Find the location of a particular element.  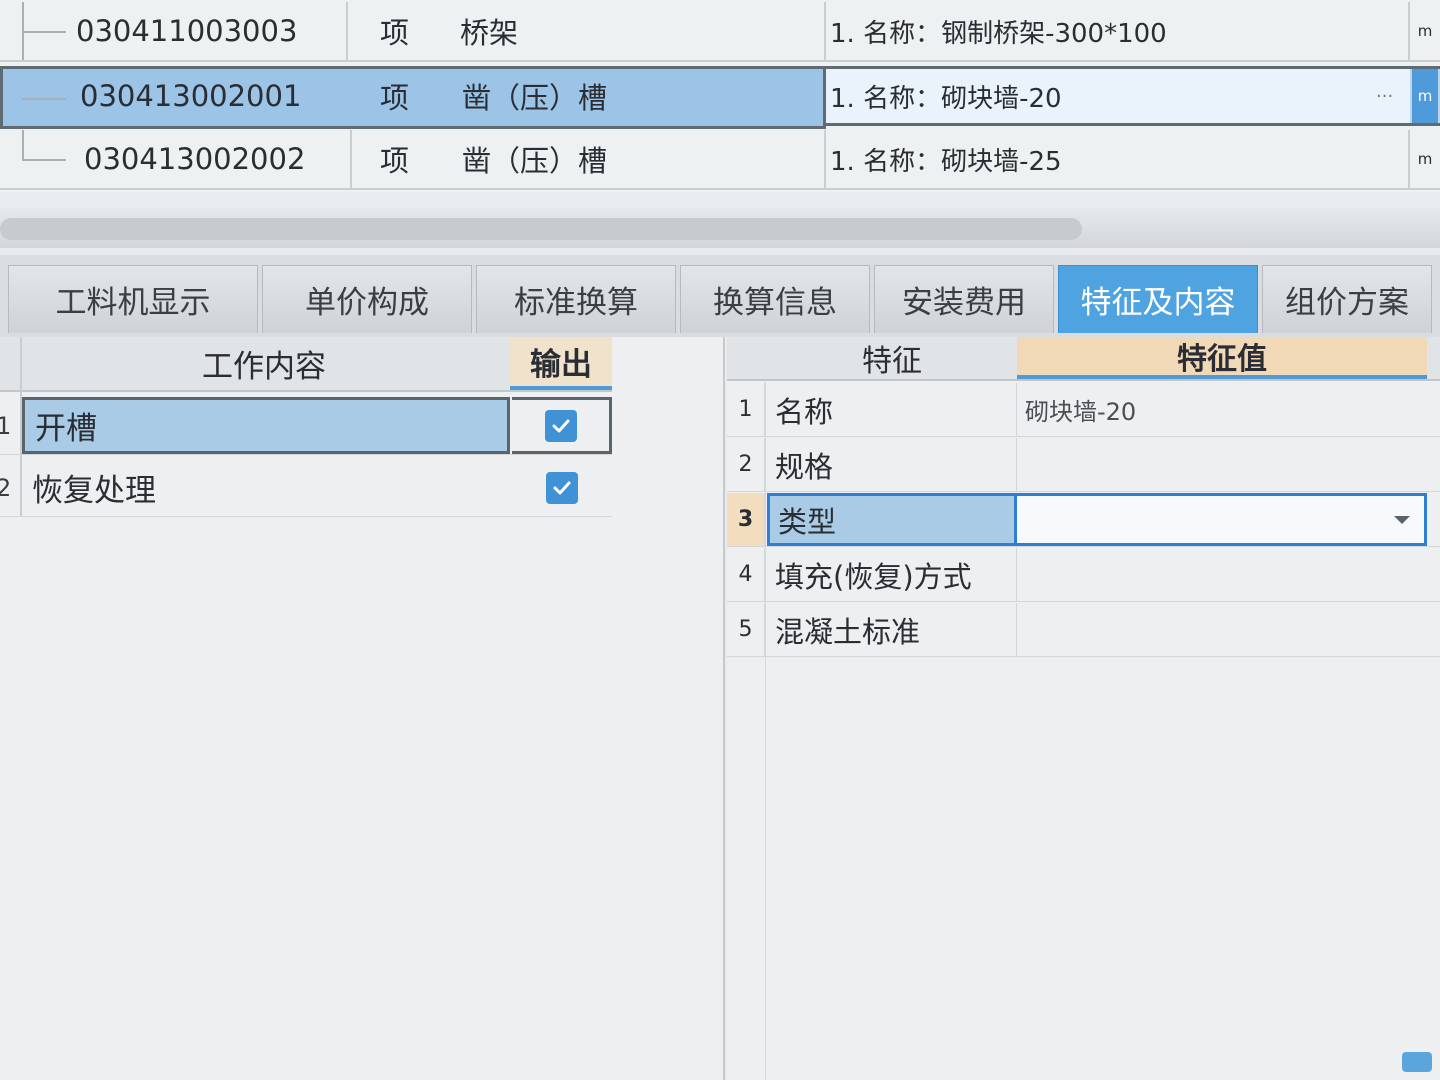

item-name: 桥架 is located at coordinates (489, 33).